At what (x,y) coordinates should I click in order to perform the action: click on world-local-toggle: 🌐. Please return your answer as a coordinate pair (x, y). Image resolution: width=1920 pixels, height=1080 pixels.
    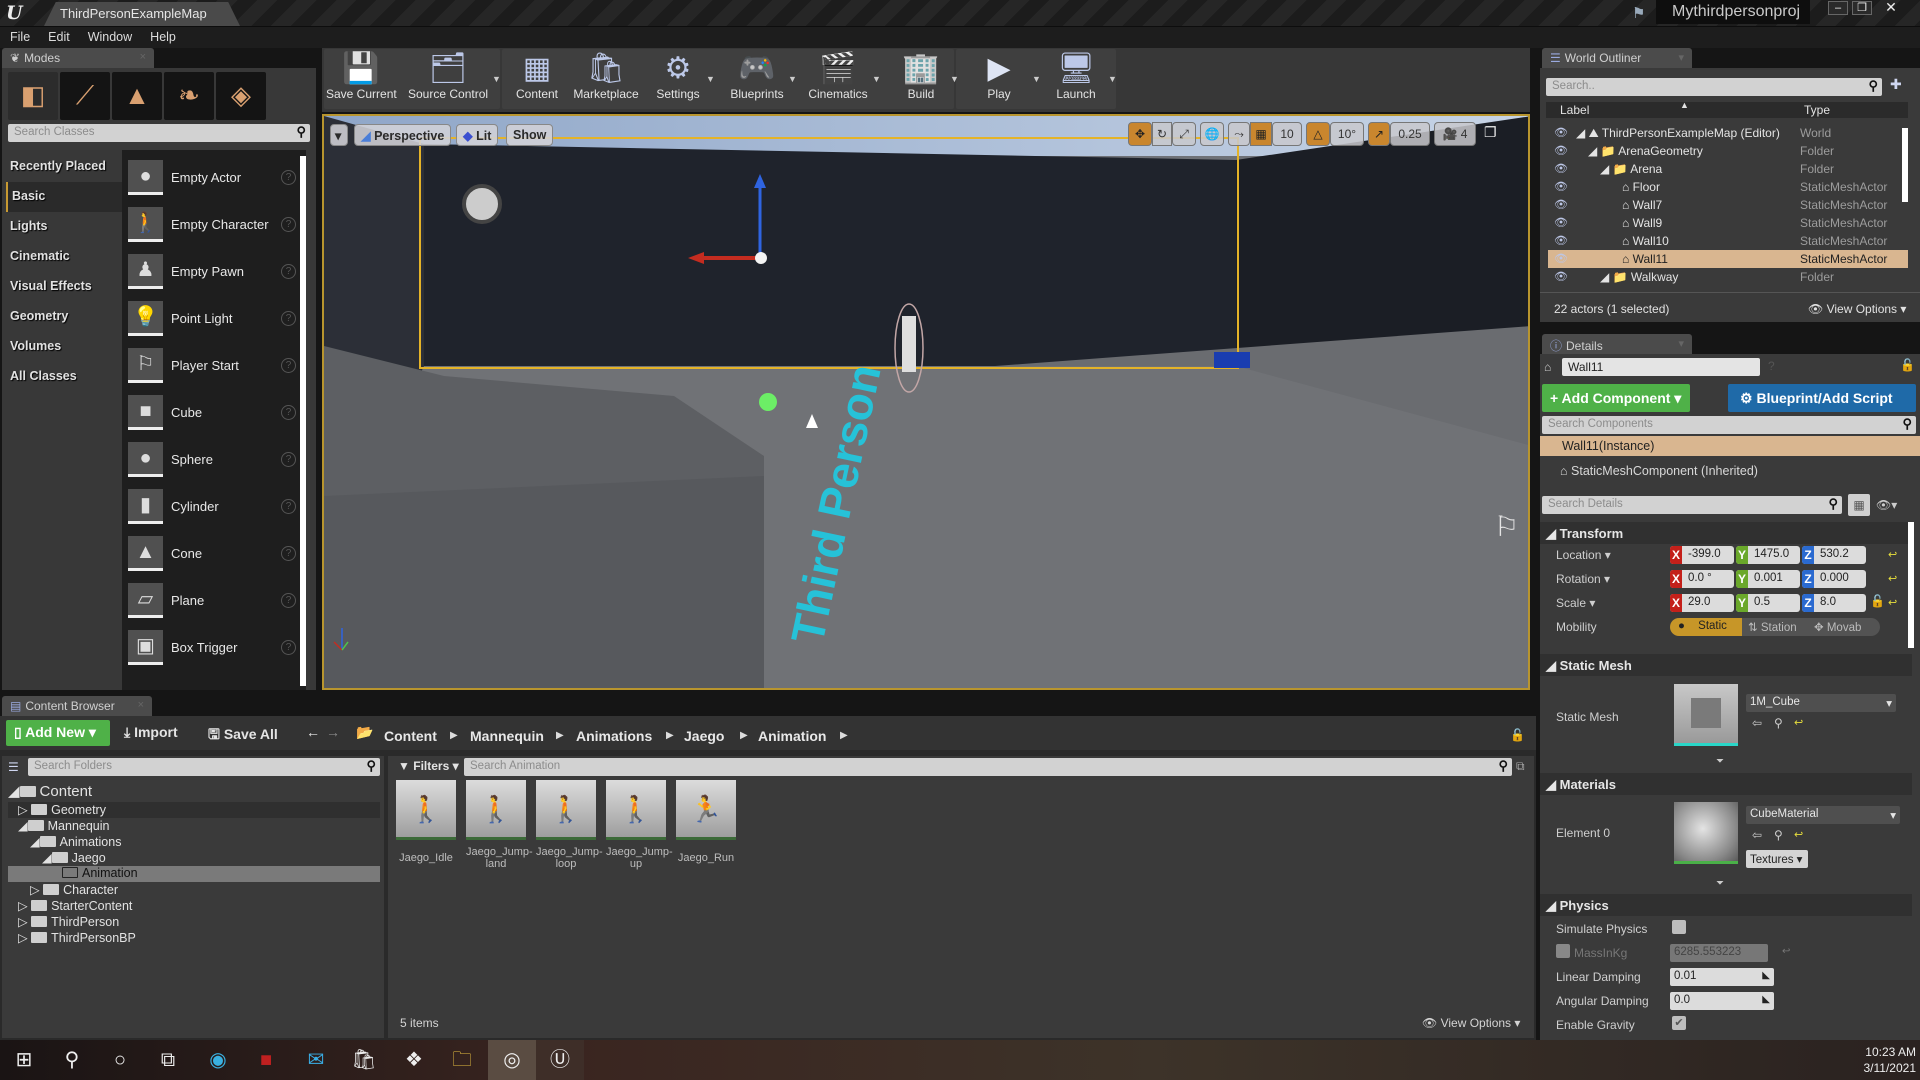
    Looking at the image, I should click on (1212, 134).